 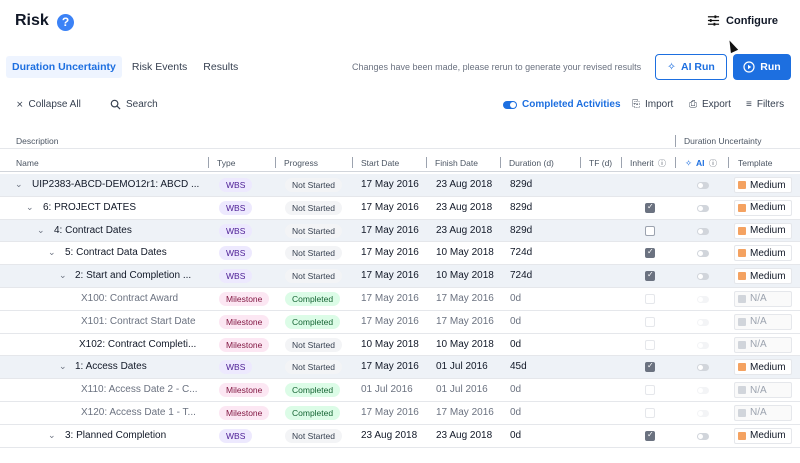 I want to click on finish-date: 01 Jul 2016, so click(x=462, y=367).